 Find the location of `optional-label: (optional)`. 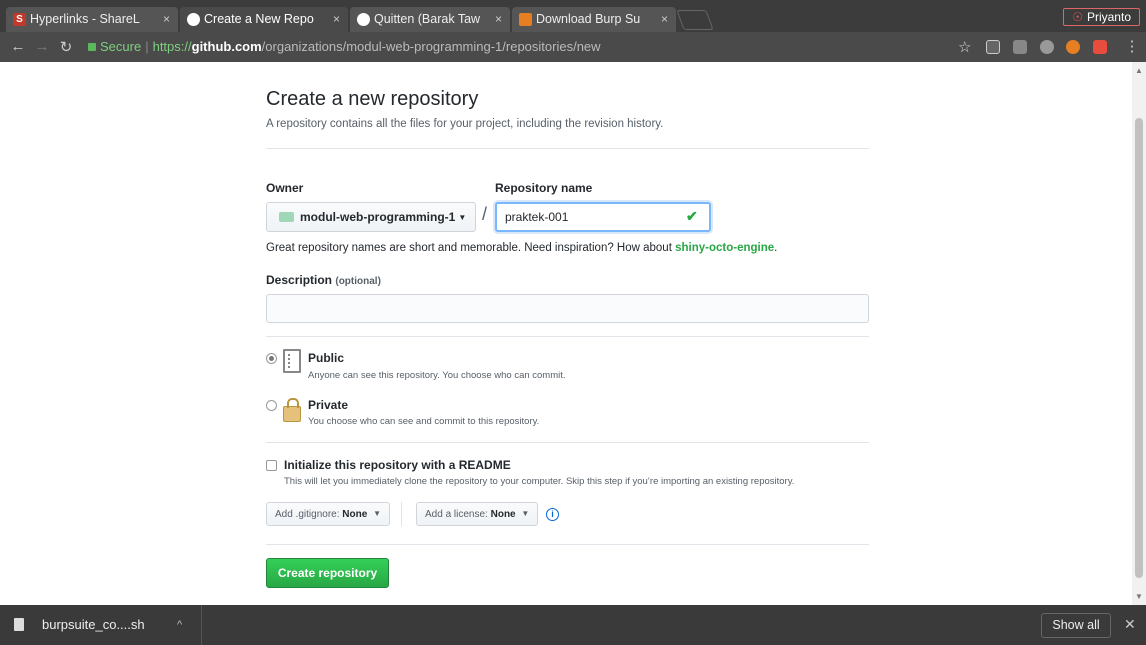

optional-label: (optional) is located at coordinates (358, 281).